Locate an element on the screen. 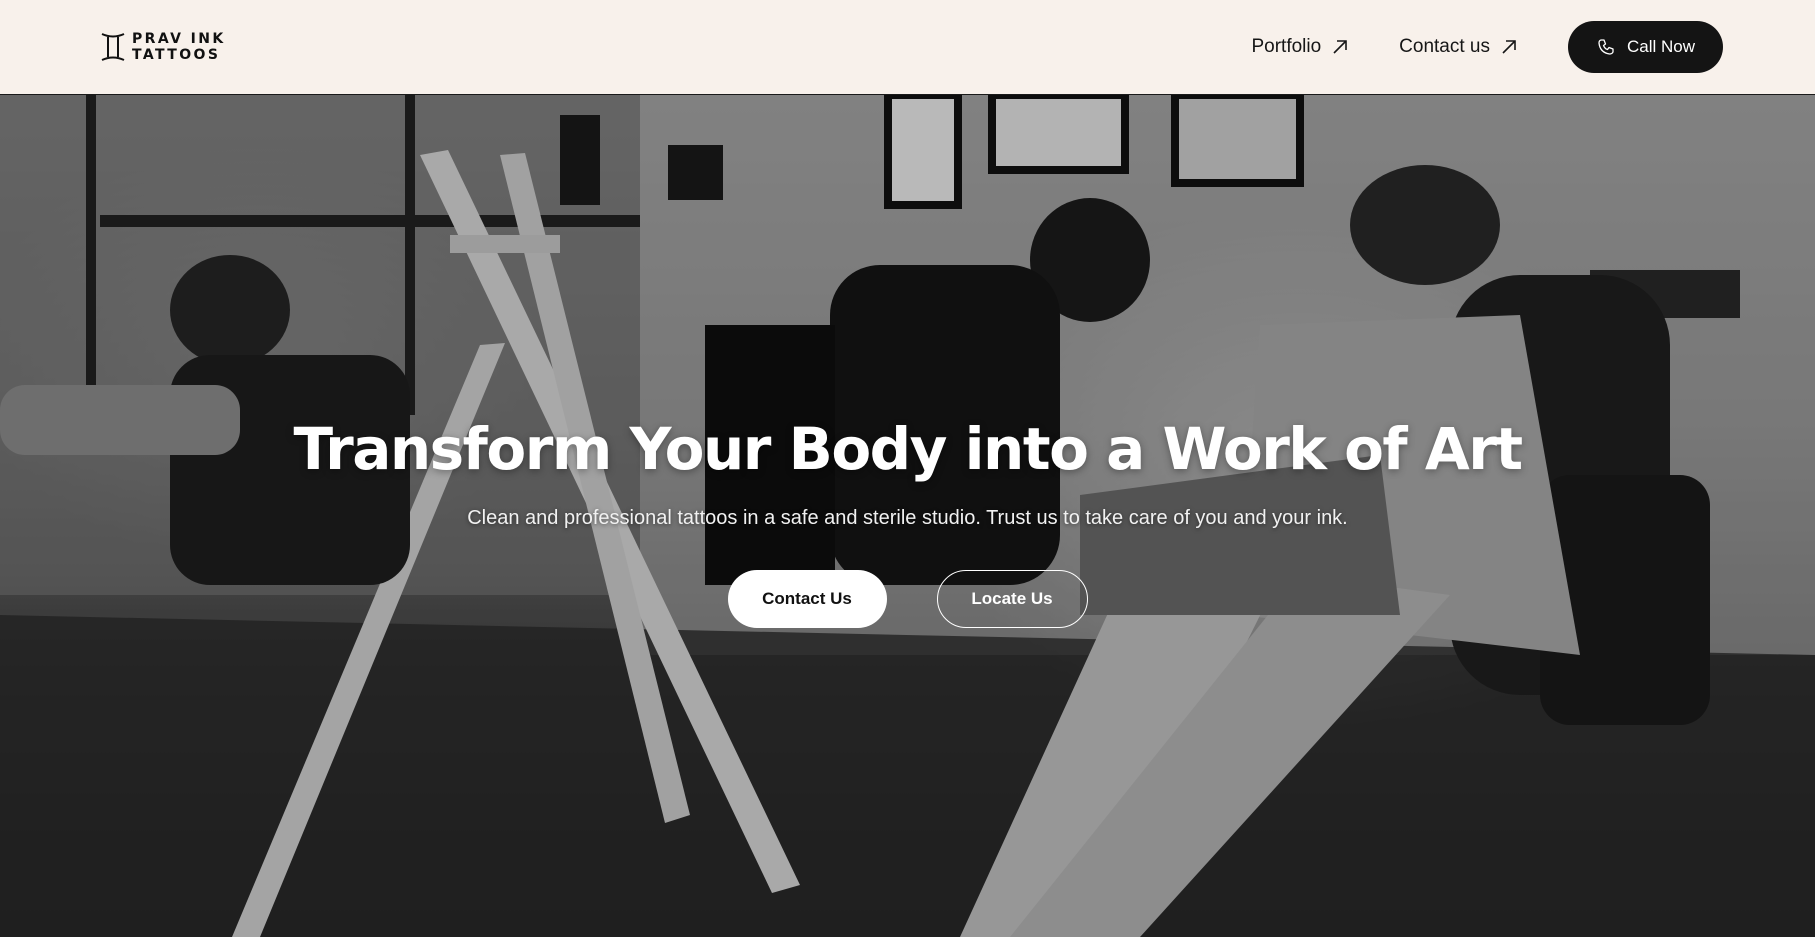  nav-link-contact: Contact us is located at coordinates (1458, 47).